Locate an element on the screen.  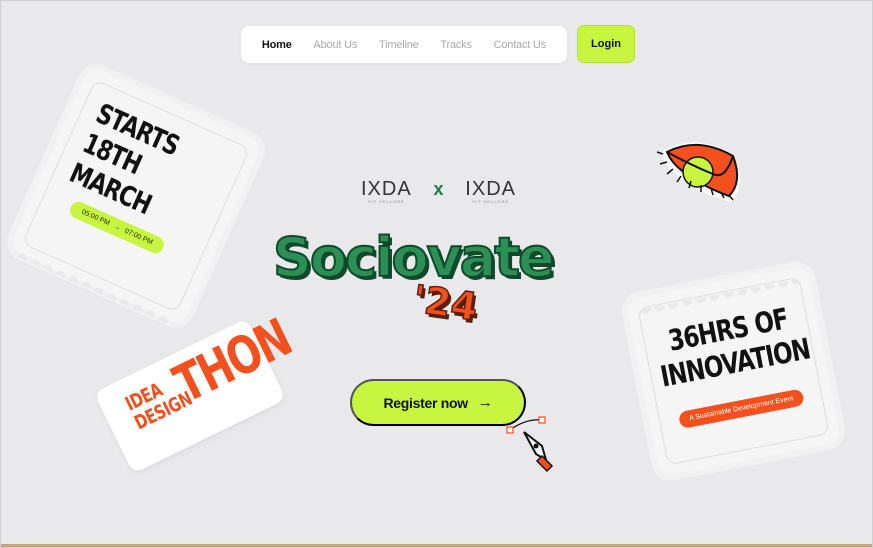
ixda-right-text: IXDA is located at coordinates (490, 188).